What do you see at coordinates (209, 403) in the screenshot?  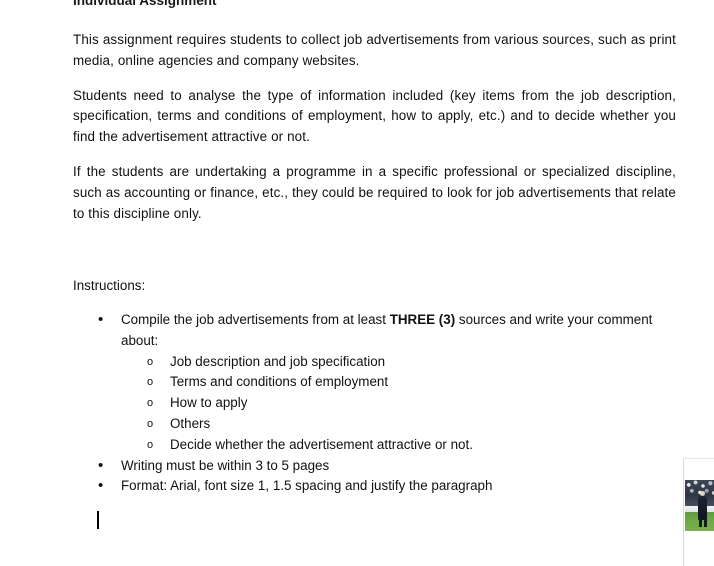 I see `sub-list-item-label: How to apply` at bounding box center [209, 403].